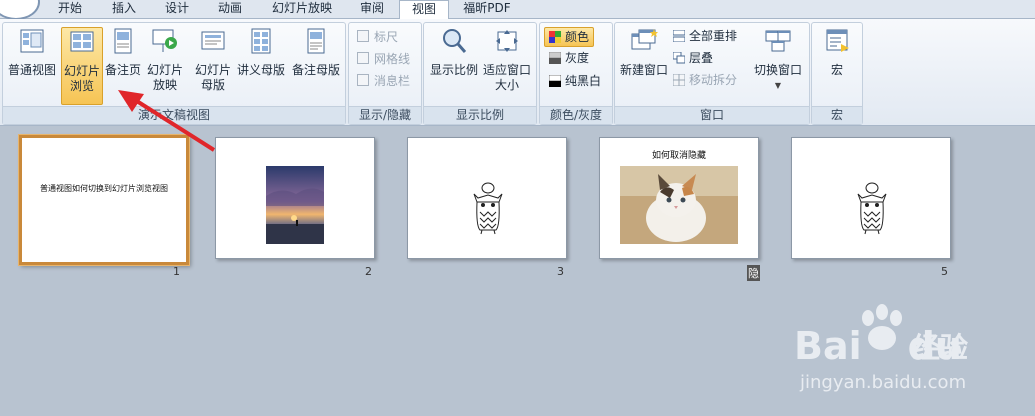 This screenshot has height=416, width=1035. I want to click on arrange-all-label: 全部重排, so click(713, 36).